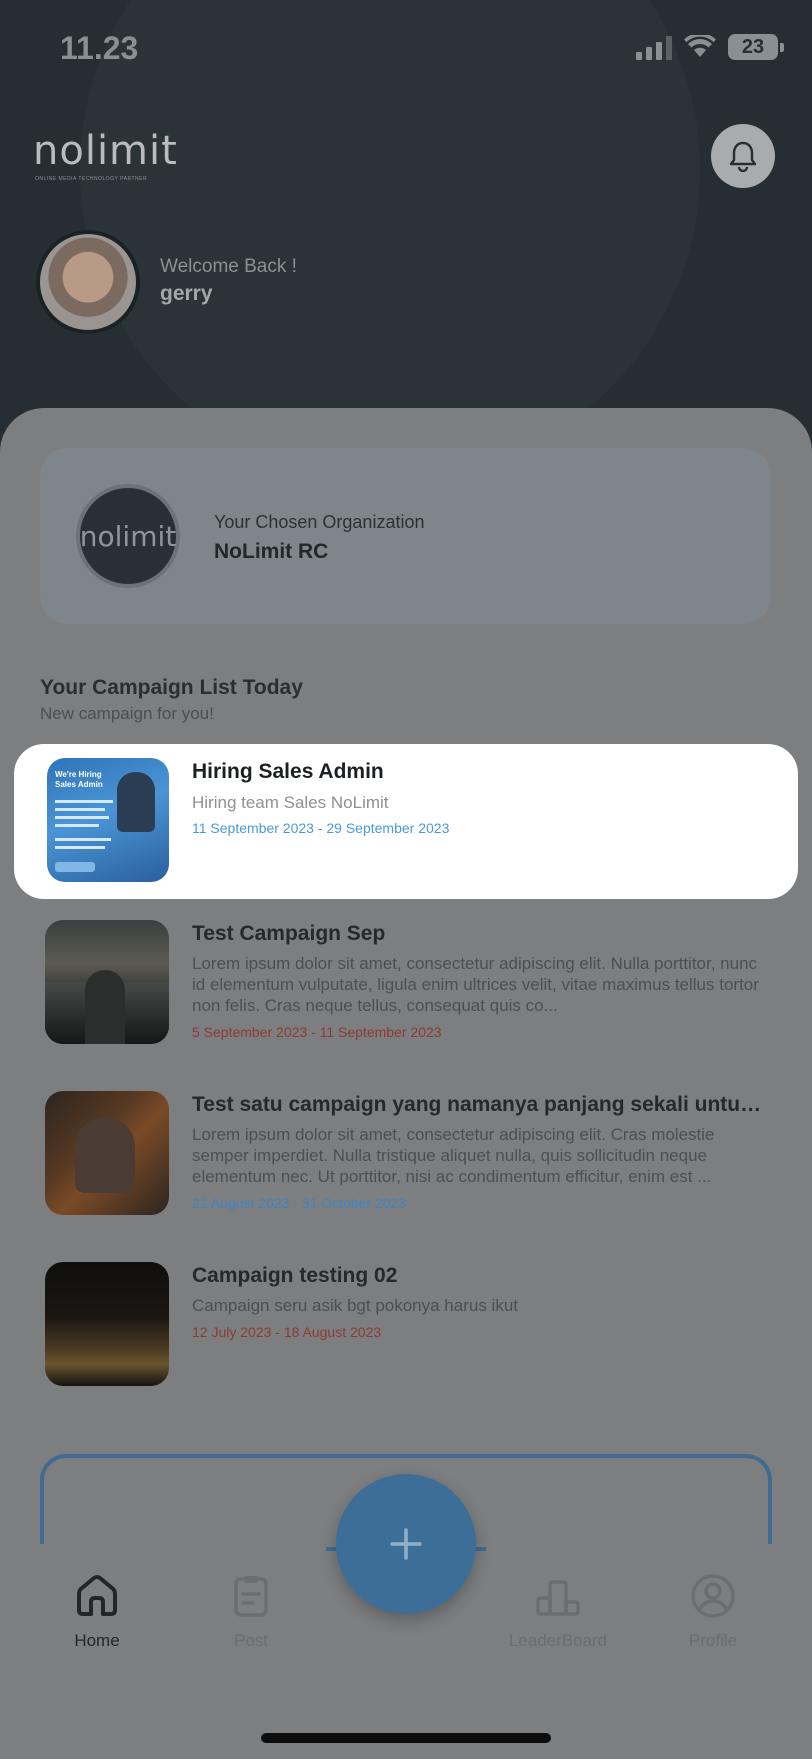 Image resolution: width=812 pixels, height=1759 pixels. I want to click on plus-icon, so click(406, 1544).